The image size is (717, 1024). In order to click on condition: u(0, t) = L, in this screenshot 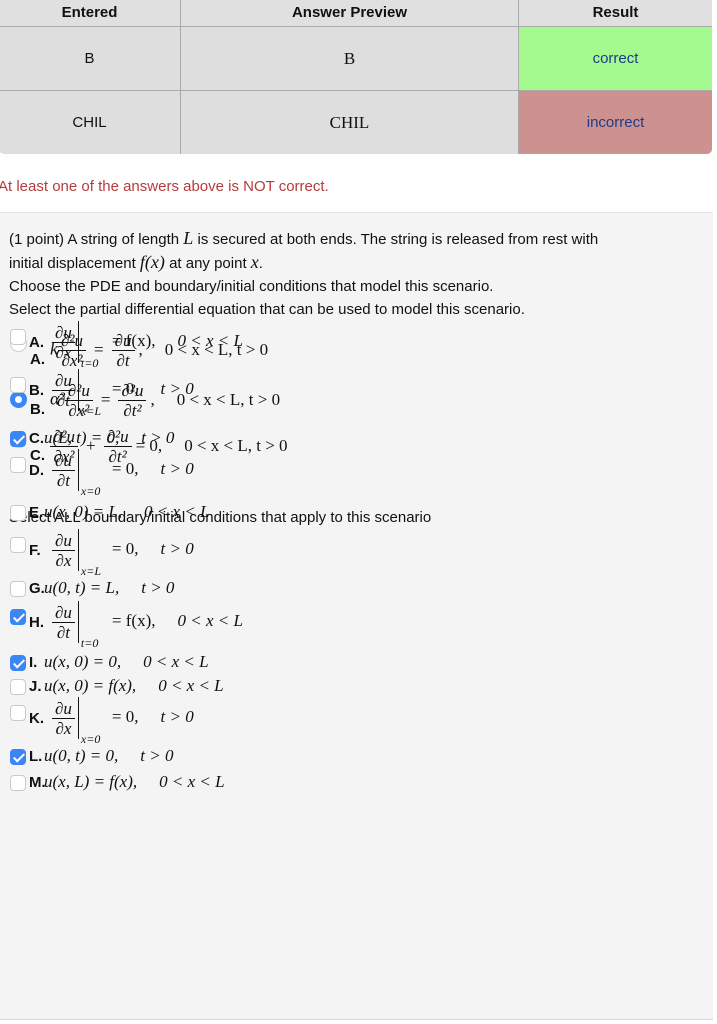, I will do `click(82, 587)`.